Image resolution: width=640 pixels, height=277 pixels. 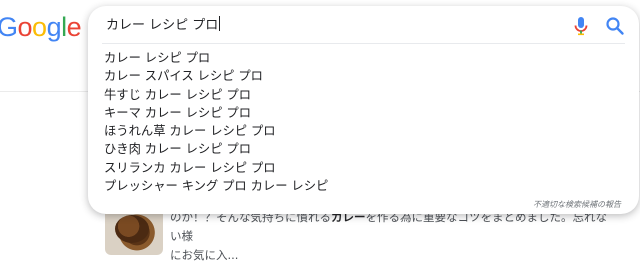 What do you see at coordinates (216, 113) in the screenshot?
I see `suggestion-item: キーマ カレー レシピ プロ` at bounding box center [216, 113].